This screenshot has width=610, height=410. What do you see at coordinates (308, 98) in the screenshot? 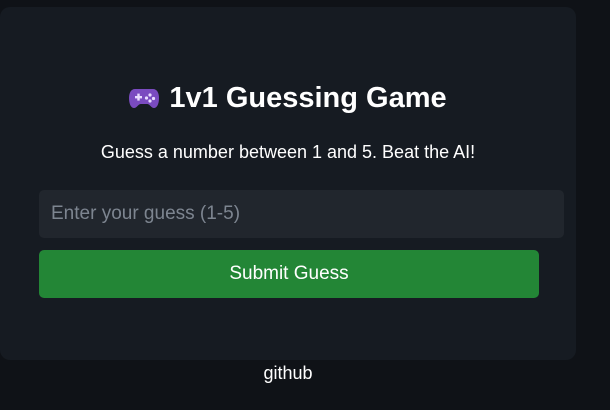
I see `page-title: 1v1 Guessing Game` at bounding box center [308, 98].